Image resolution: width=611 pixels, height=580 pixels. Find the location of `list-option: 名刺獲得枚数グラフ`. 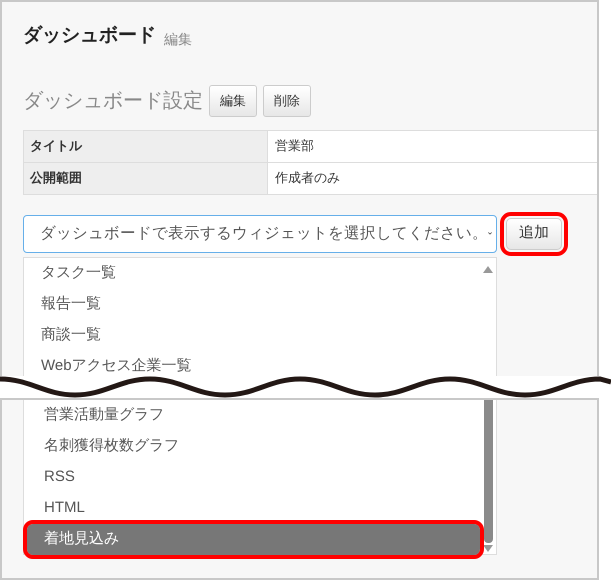

list-option: 名刺獲得枚数グラフ is located at coordinates (253, 446).